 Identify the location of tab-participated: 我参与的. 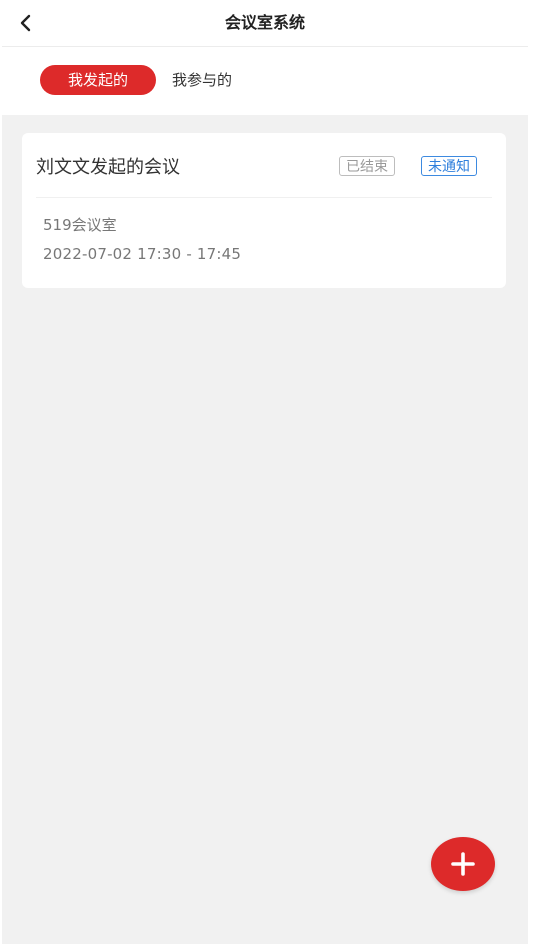
(202, 80).